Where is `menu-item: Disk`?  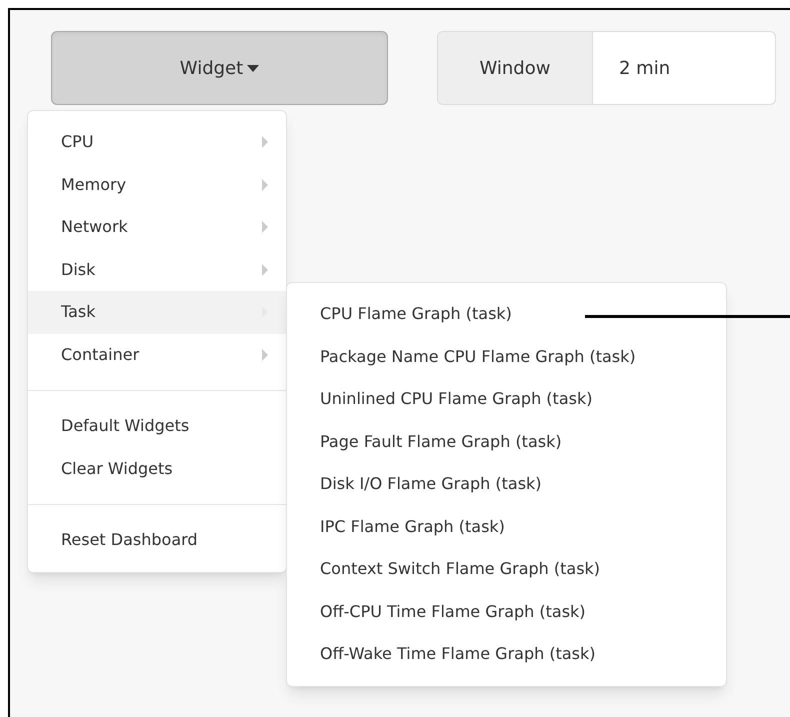 menu-item: Disk is located at coordinates (157, 269).